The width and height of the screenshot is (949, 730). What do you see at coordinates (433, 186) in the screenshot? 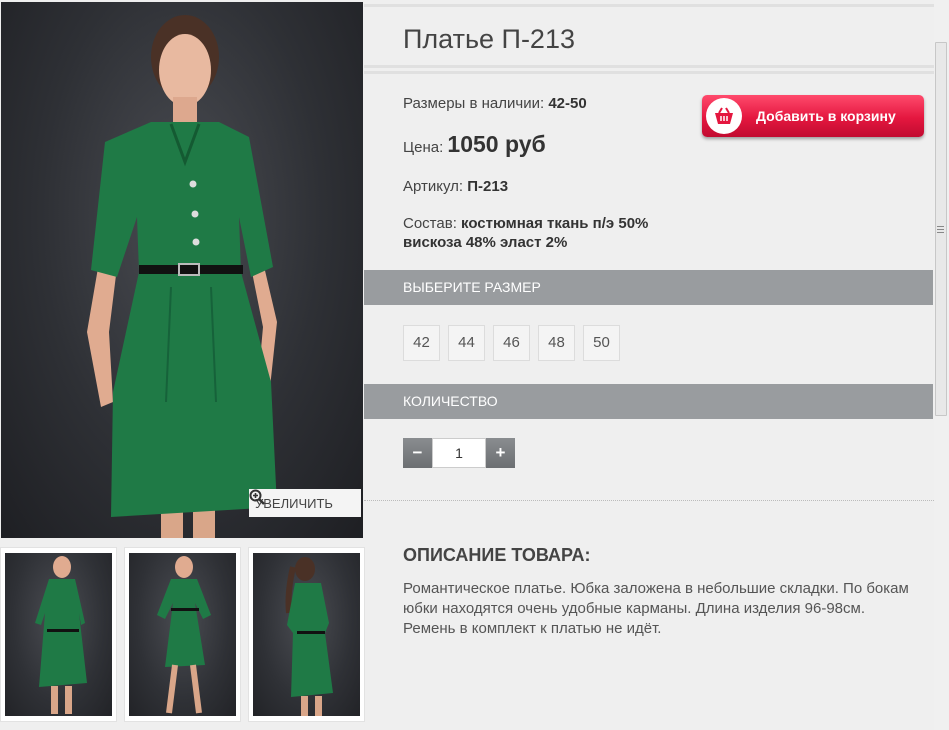
I see `article-label: Артикул:` at bounding box center [433, 186].